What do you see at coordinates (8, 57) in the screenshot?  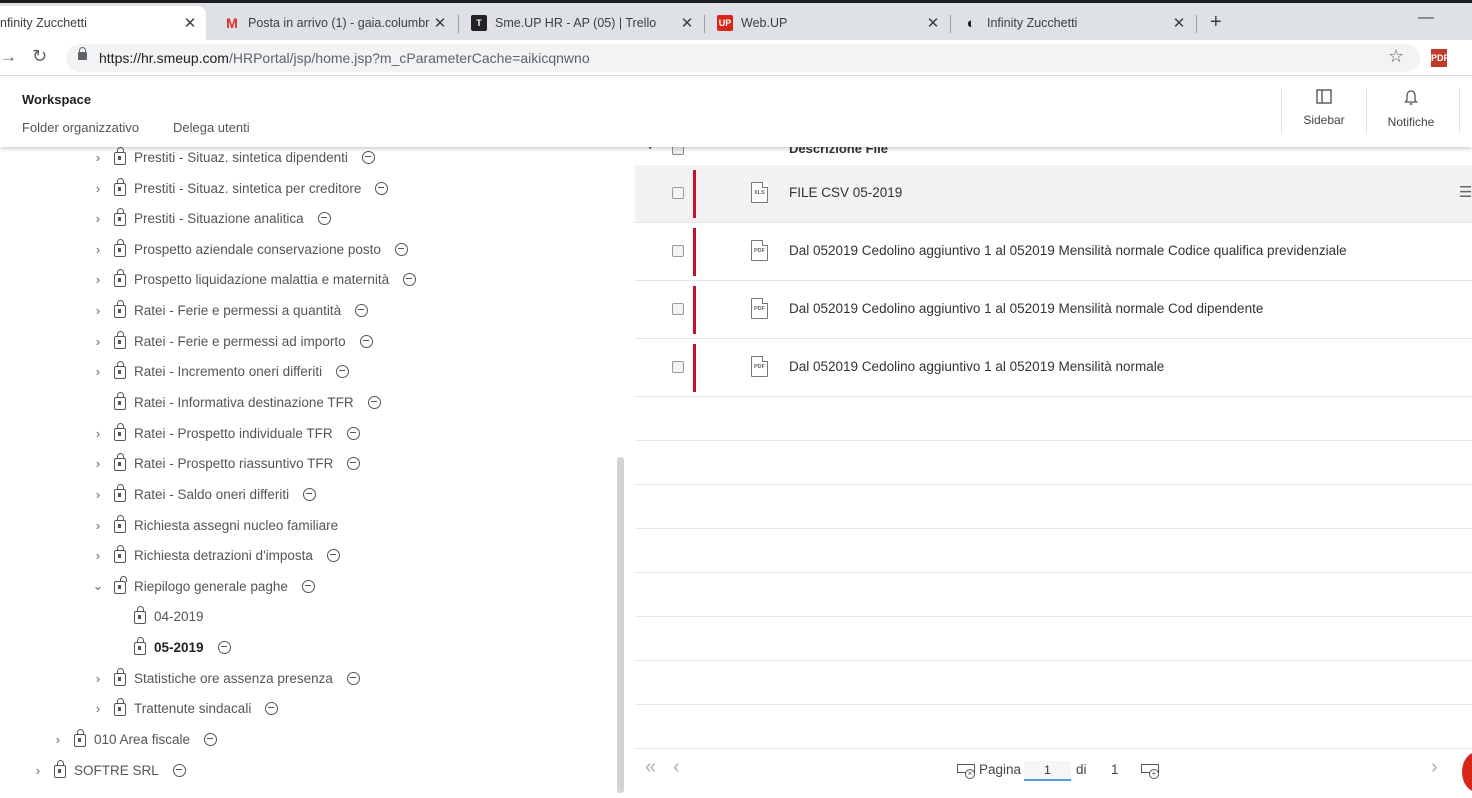 I see `forward-arrow-icon: →` at bounding box center [8, 57].